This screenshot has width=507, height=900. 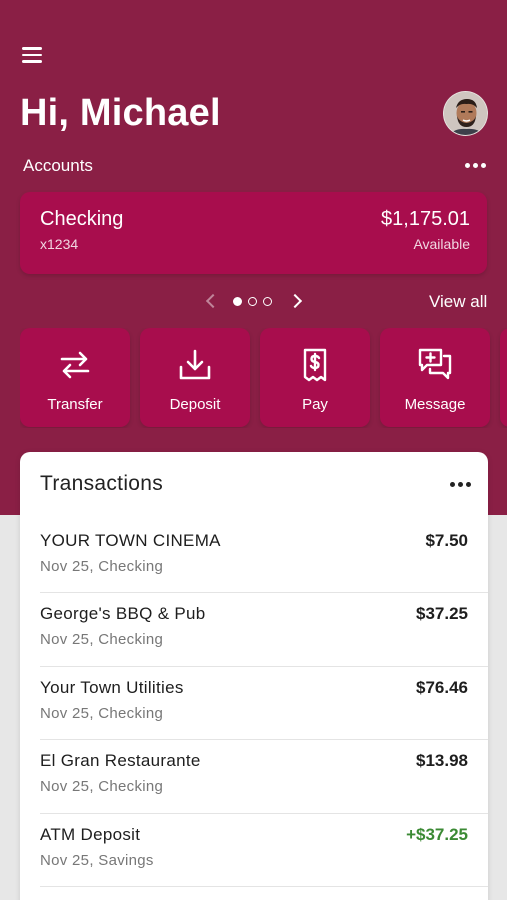 What do you see at coordinates (90, 834) in the screenshot?
I see `transaction-name: ATM Deposit` at bounding box center [90, 834].